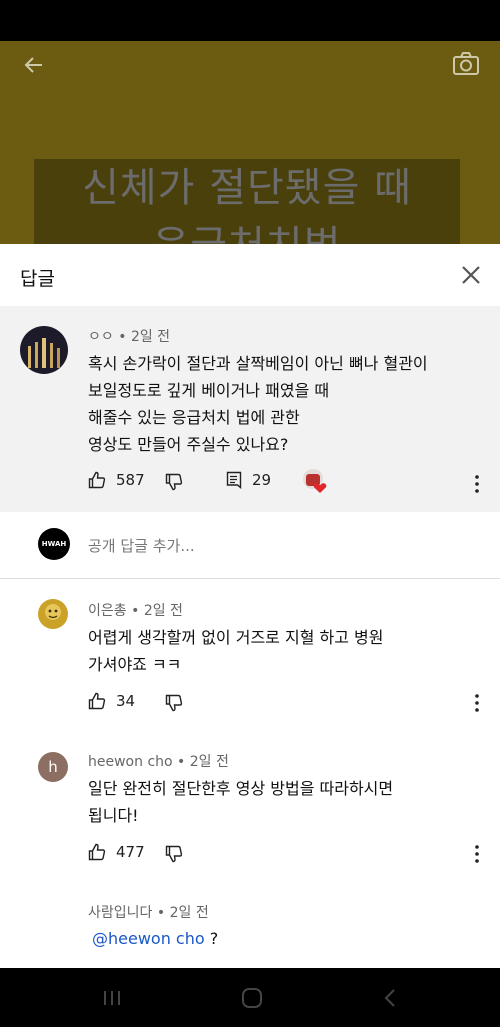 The width and height of the screenshot is (500, 1027). I want to click on user-avatar-text: HWAH, so click(54, 544).